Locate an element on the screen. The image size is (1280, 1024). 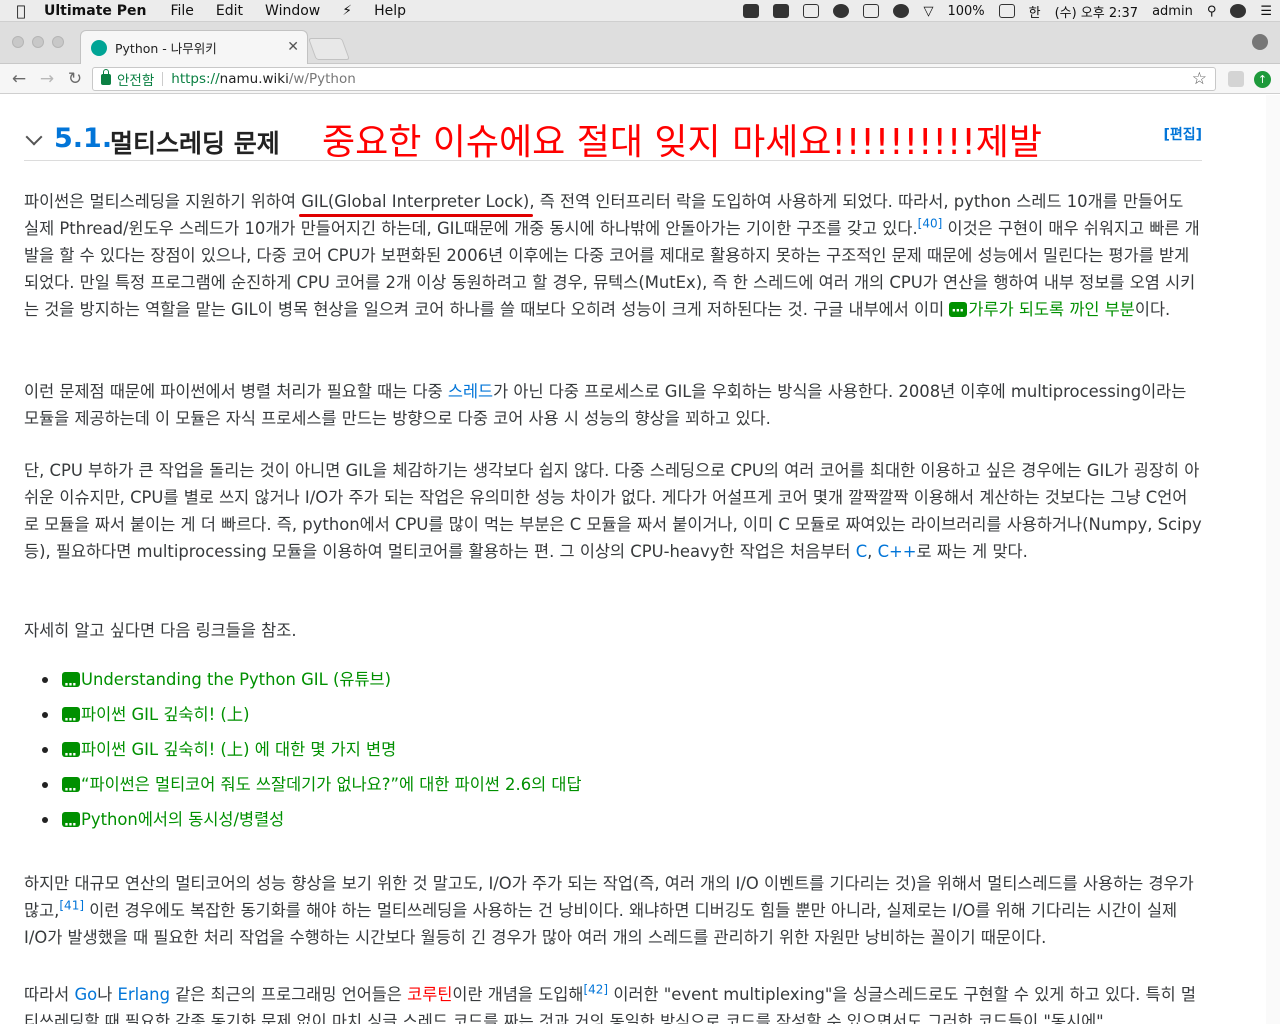
menu-window: Window is located at coordinates (292, 11).